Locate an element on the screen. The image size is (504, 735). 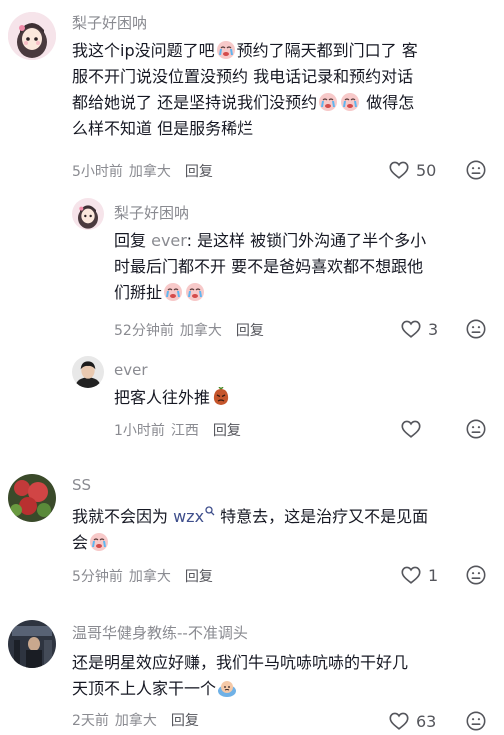
like-button: 1 is located at coordinates (419, 575).